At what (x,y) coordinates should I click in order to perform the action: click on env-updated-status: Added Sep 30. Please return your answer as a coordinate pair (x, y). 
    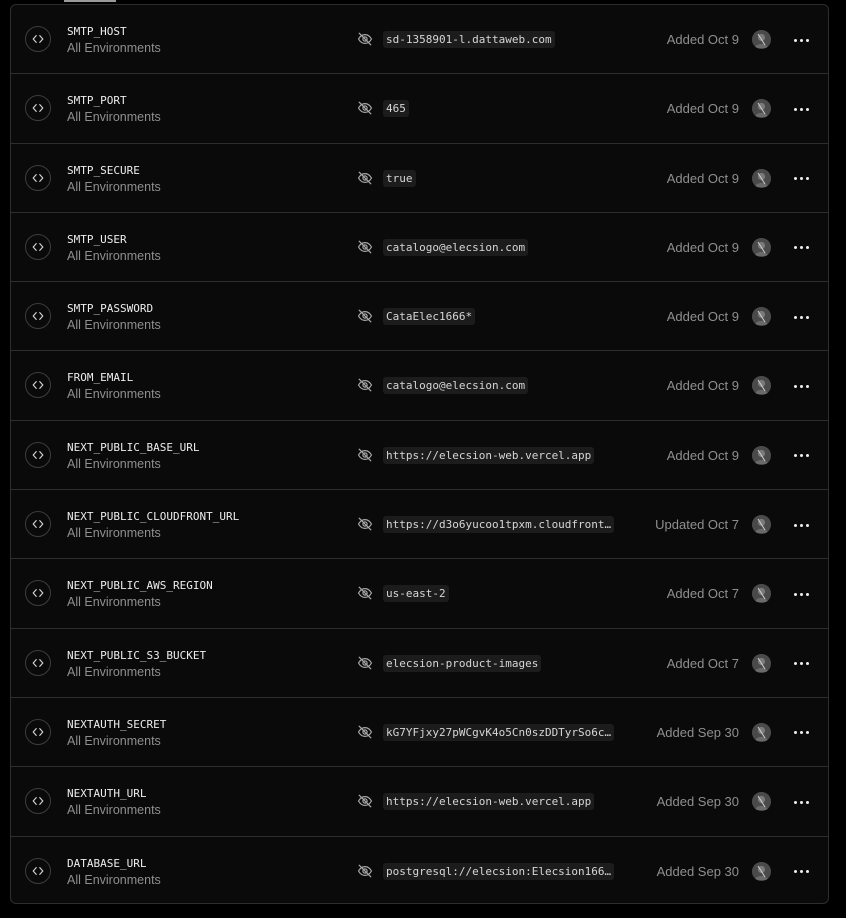
    Looking at the image, I should click on (697, 802).